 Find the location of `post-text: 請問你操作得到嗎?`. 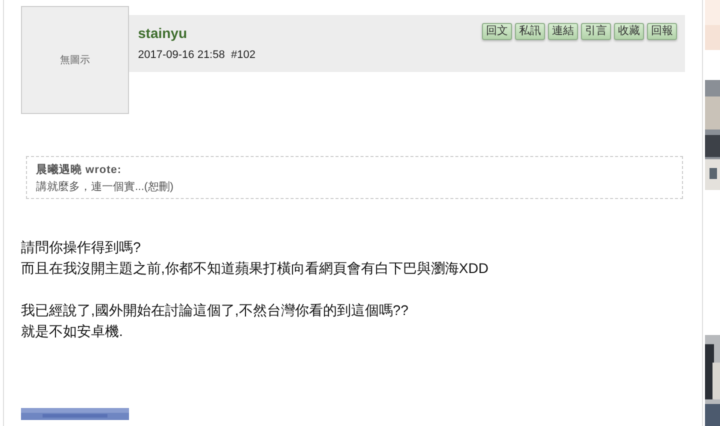

post-text: 請問你操作得到嗎? is located at coordinates (81, 247).